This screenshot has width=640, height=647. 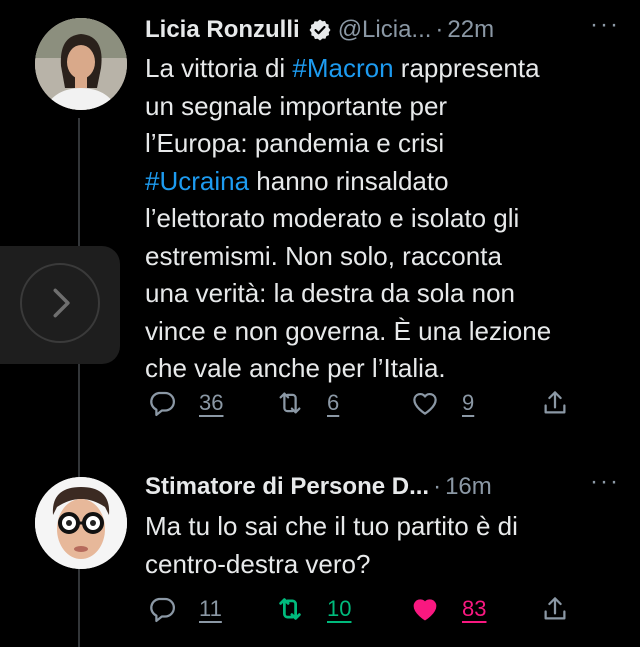 What do you see at coordinates (320, 30) in the screenshot?
I see `verified-badge-icon` at bounding box center [320, 30].